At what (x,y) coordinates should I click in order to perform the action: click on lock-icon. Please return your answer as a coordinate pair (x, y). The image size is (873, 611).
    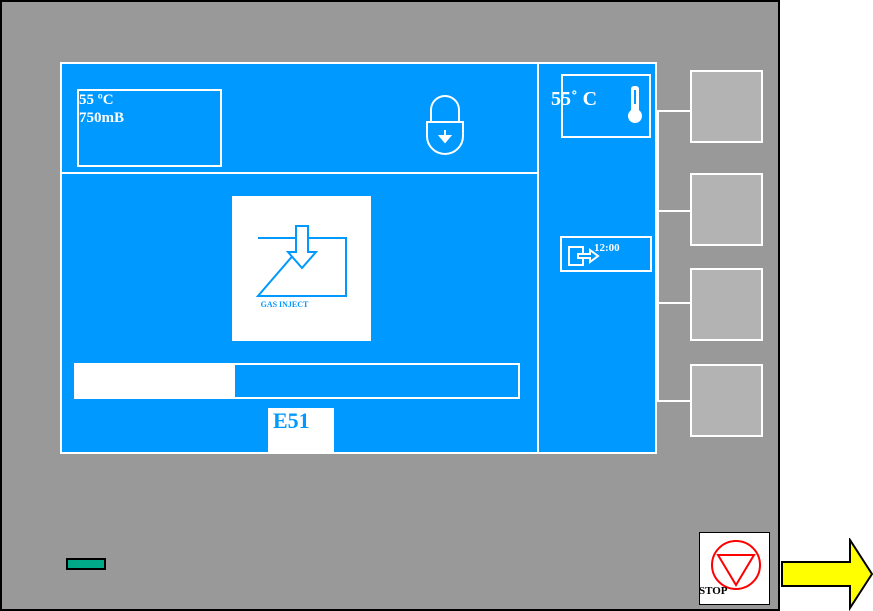
    Looking at the image, I should click on (445, 125).